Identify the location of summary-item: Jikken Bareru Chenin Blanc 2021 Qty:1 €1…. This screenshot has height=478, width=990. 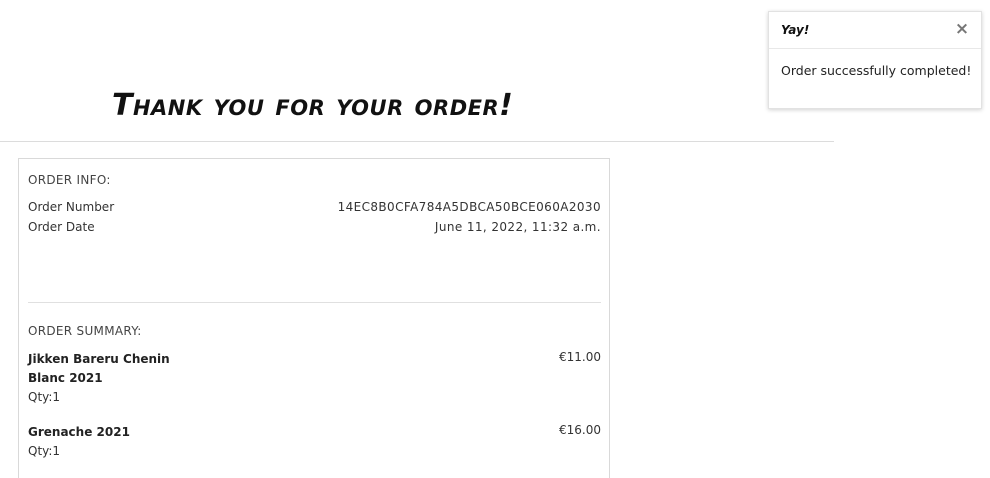
(314, 378).